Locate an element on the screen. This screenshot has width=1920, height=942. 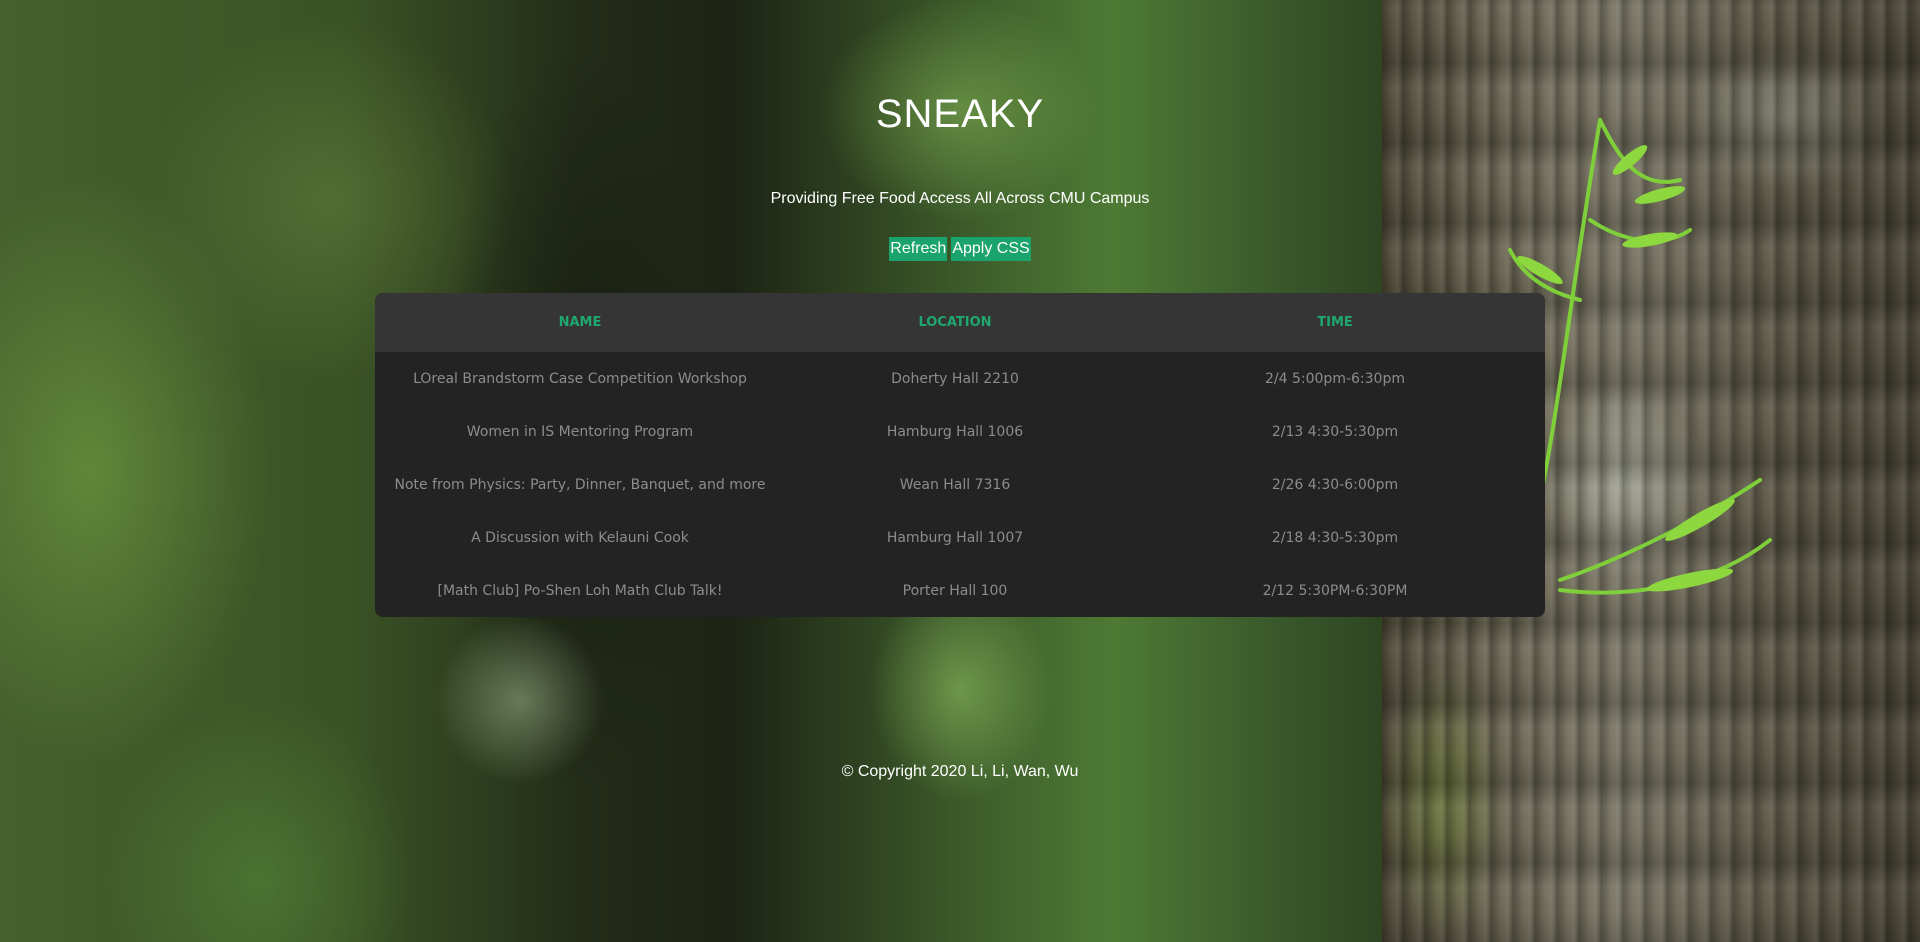
table-header-row: NAME LOCATION TIME is located at coordinates (960, 322).